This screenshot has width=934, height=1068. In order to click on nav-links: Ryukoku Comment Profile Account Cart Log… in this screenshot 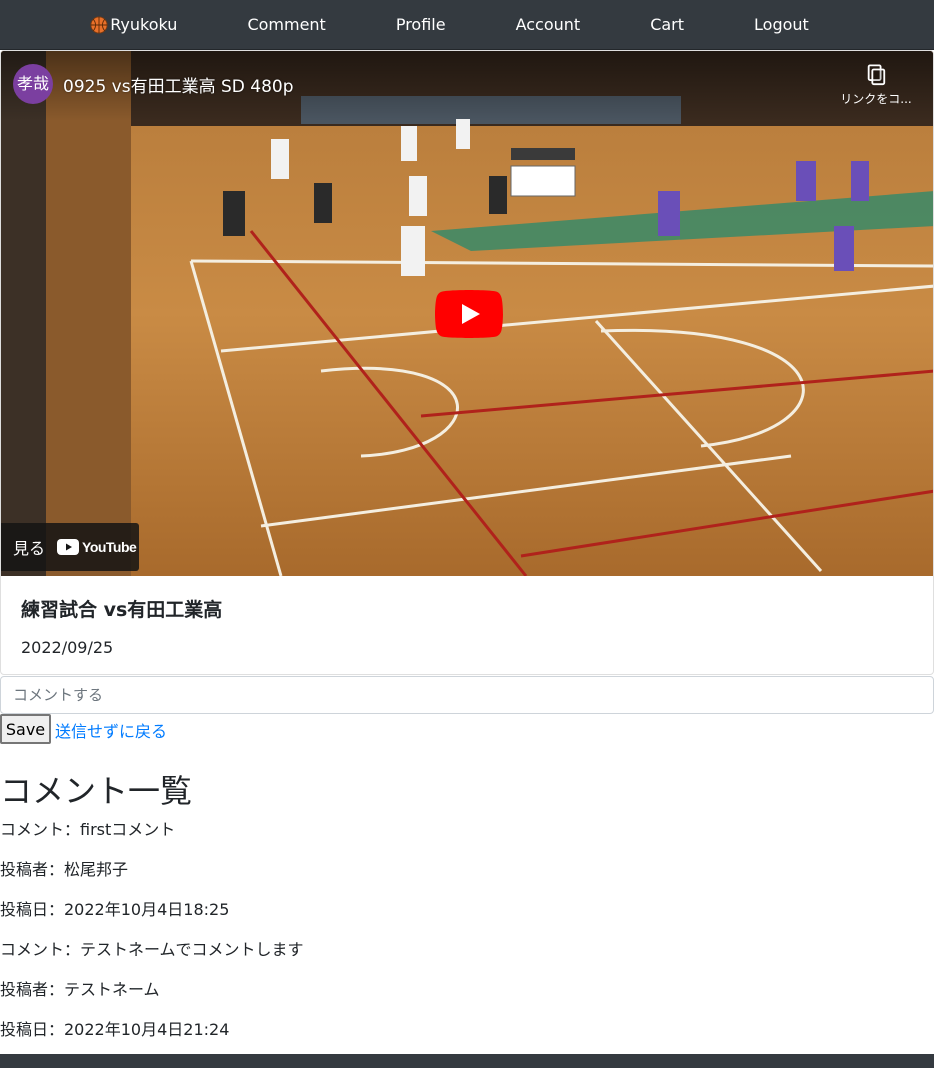, I will do `click(467, 25)`.